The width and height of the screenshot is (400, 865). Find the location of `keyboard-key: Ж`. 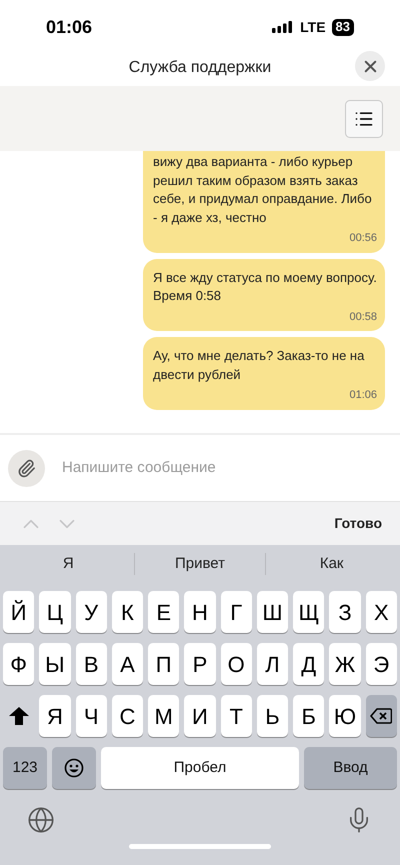

keyboard-key: Ж is located at coordinates (345, 664).